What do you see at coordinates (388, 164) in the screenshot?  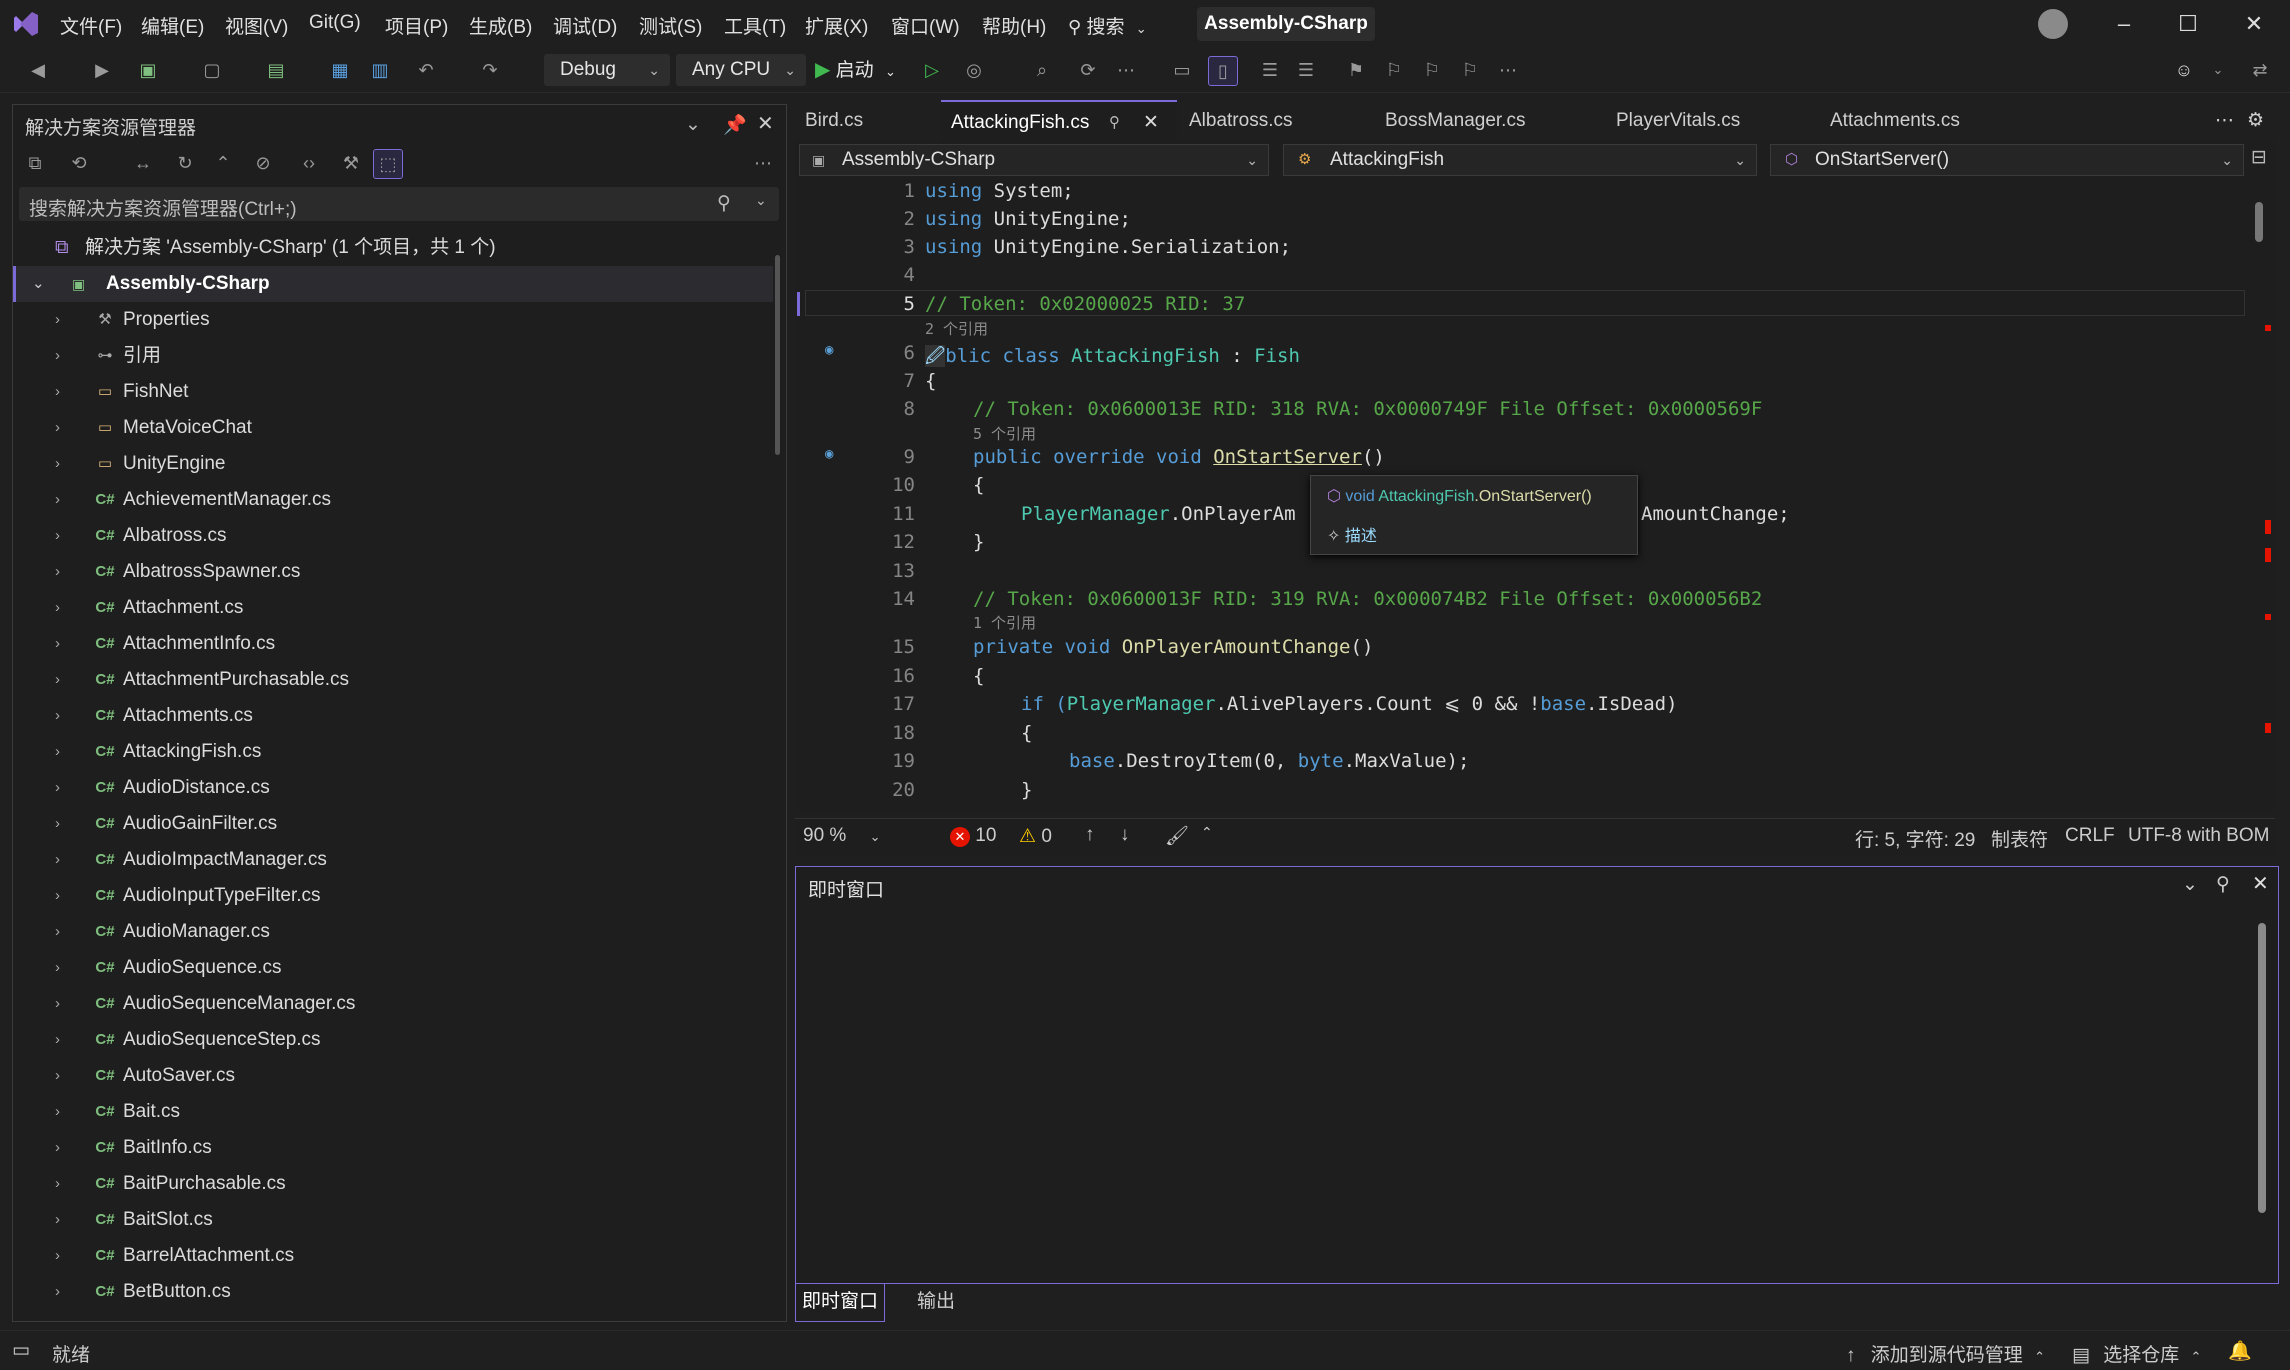 I see `preview-icon: ⬚` at bounding box center [388, 164].